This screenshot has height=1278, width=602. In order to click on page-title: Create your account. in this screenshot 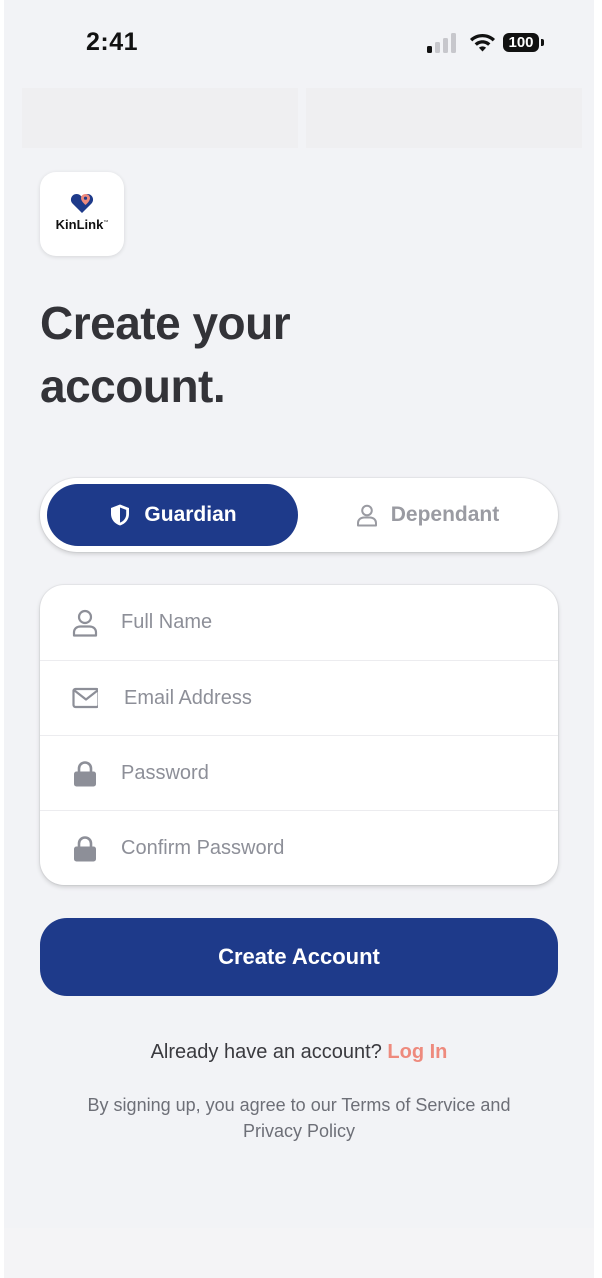, I will do `click(165, 354)`.